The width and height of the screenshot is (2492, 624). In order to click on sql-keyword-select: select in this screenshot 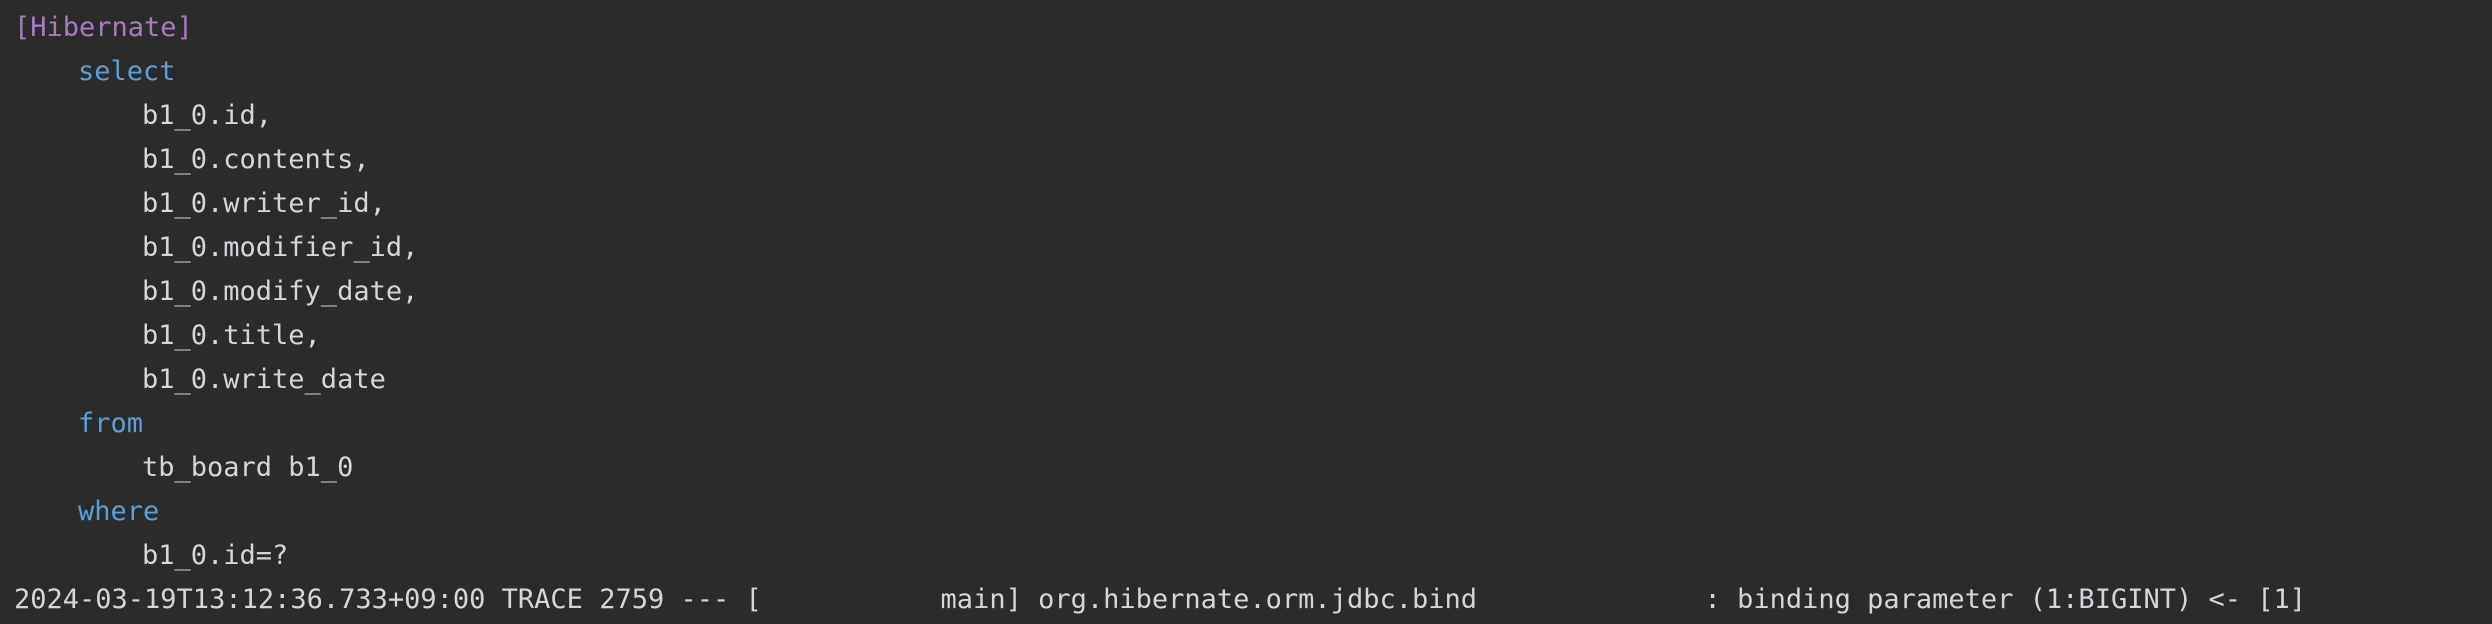, I will do `click(127, 71)`.